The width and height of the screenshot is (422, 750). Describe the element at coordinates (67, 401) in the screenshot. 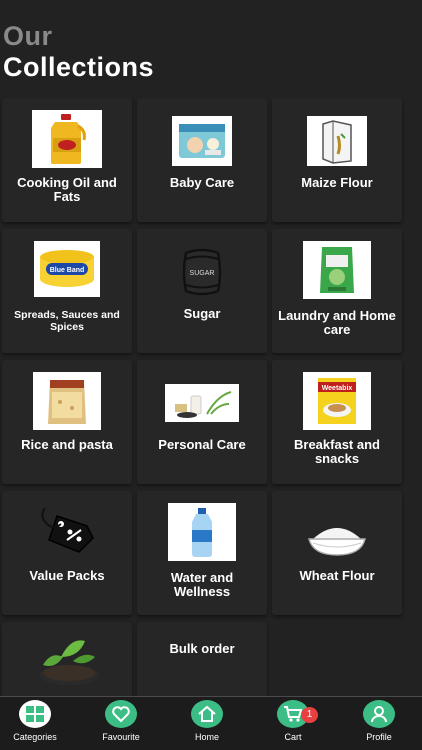

I see `rice-bag-icon` at that location.